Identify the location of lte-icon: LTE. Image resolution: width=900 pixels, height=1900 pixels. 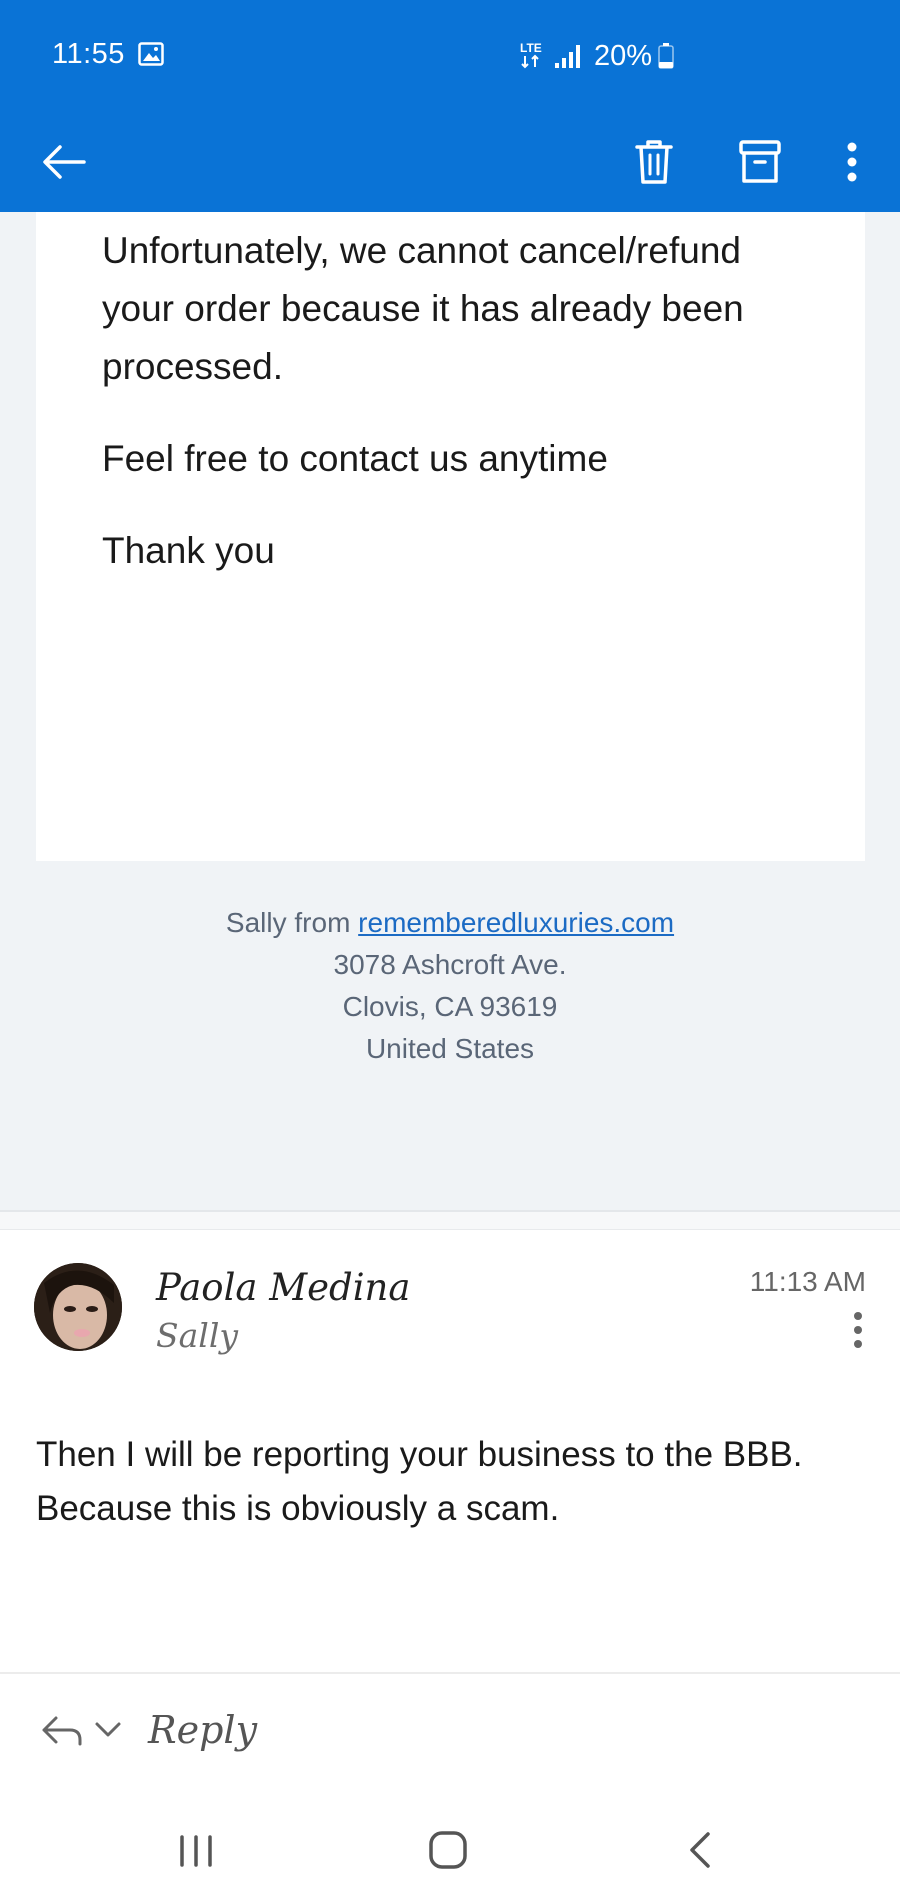
(531, 55).